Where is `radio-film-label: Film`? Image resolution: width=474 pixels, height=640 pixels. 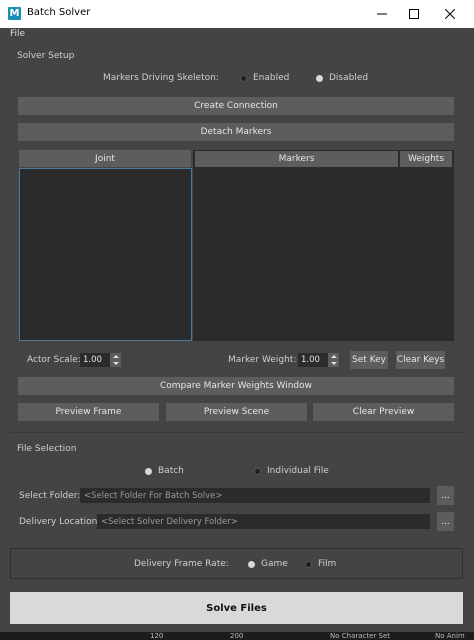 radio-film-label: Film is located at coordinates (327, 564).